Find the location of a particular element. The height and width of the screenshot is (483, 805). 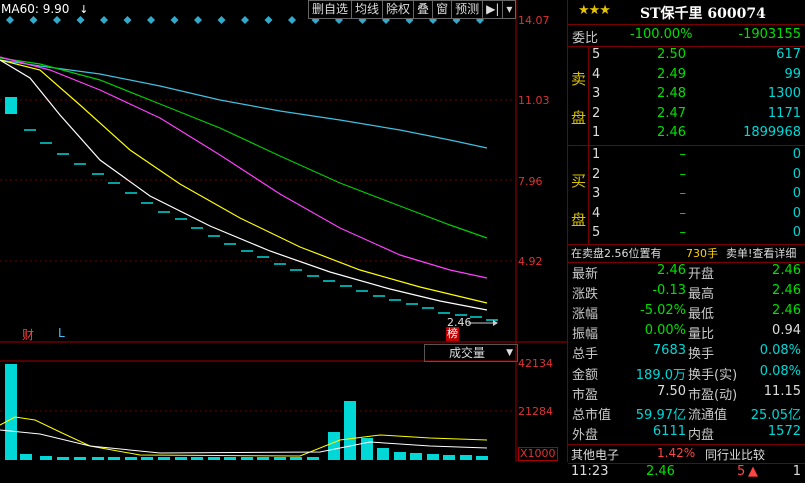

skip-end-button: ▶| is located at coordinates (493, 9).